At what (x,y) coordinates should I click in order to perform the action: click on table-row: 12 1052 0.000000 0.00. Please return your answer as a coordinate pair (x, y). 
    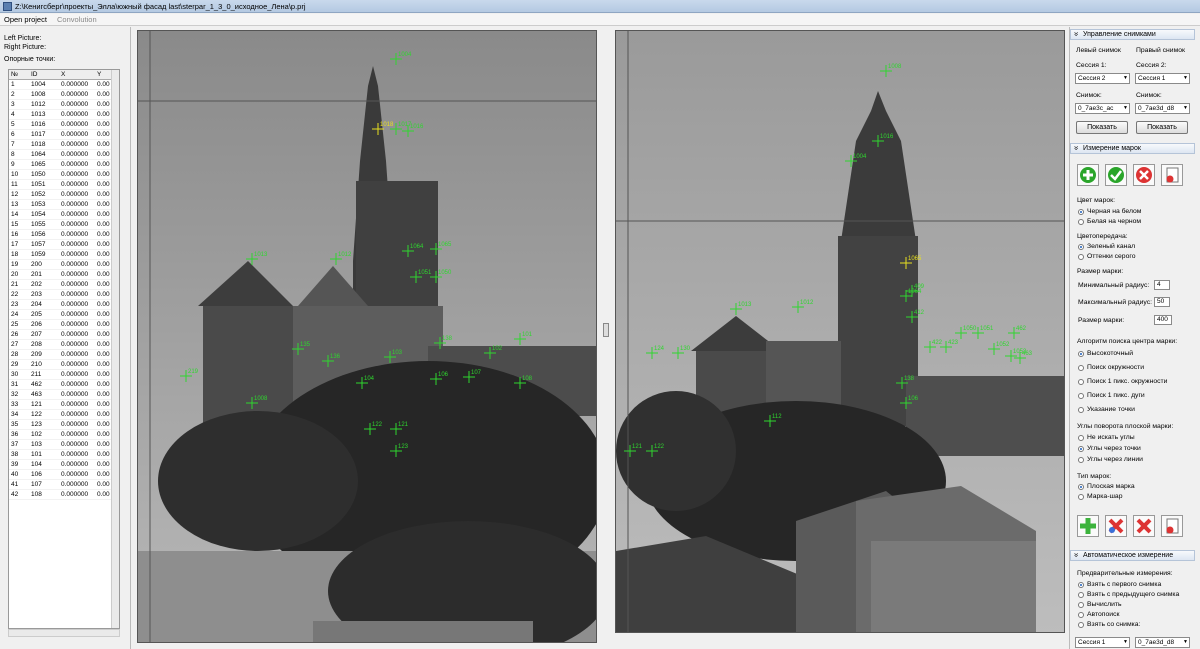
    Looking at the image, I should click on (64, 195).